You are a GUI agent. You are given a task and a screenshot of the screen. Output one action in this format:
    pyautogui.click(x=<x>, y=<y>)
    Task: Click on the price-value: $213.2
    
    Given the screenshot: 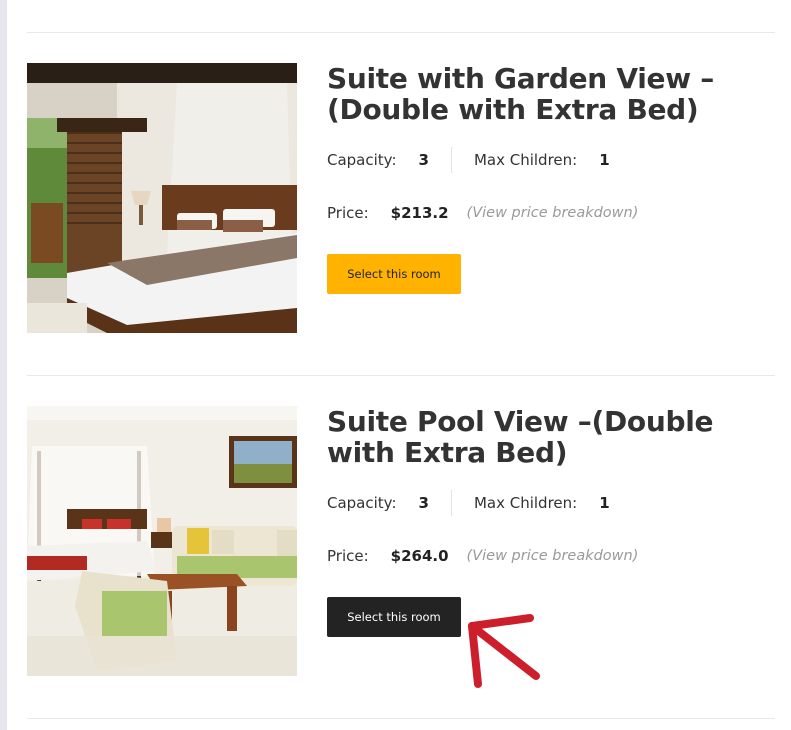 What is the action you would take?
    pyautogui.click(x=419, y=213)
    